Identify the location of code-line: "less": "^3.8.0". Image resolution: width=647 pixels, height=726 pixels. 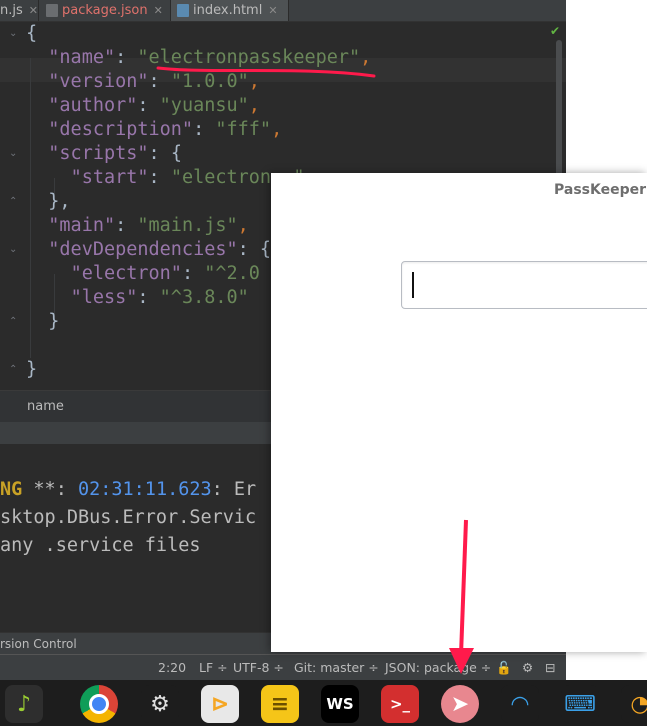
(159, 297).